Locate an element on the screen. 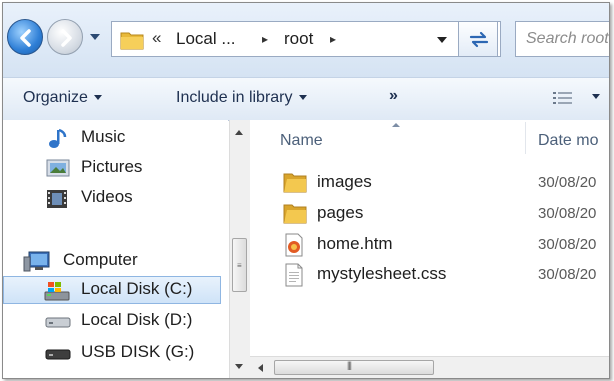  nav-item-local-disk-c: Local Disk (C:) is located at coordinates (112, 290).